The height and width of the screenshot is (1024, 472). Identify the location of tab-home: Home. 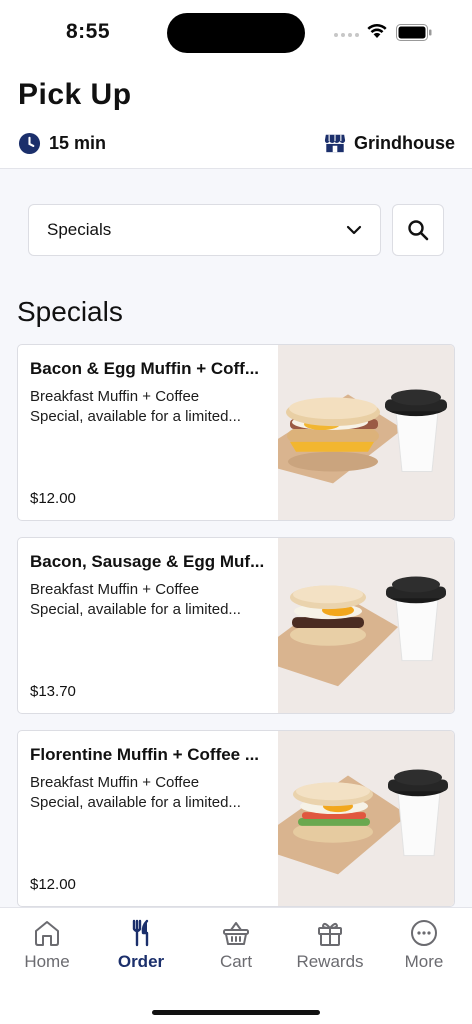
(47, 945).